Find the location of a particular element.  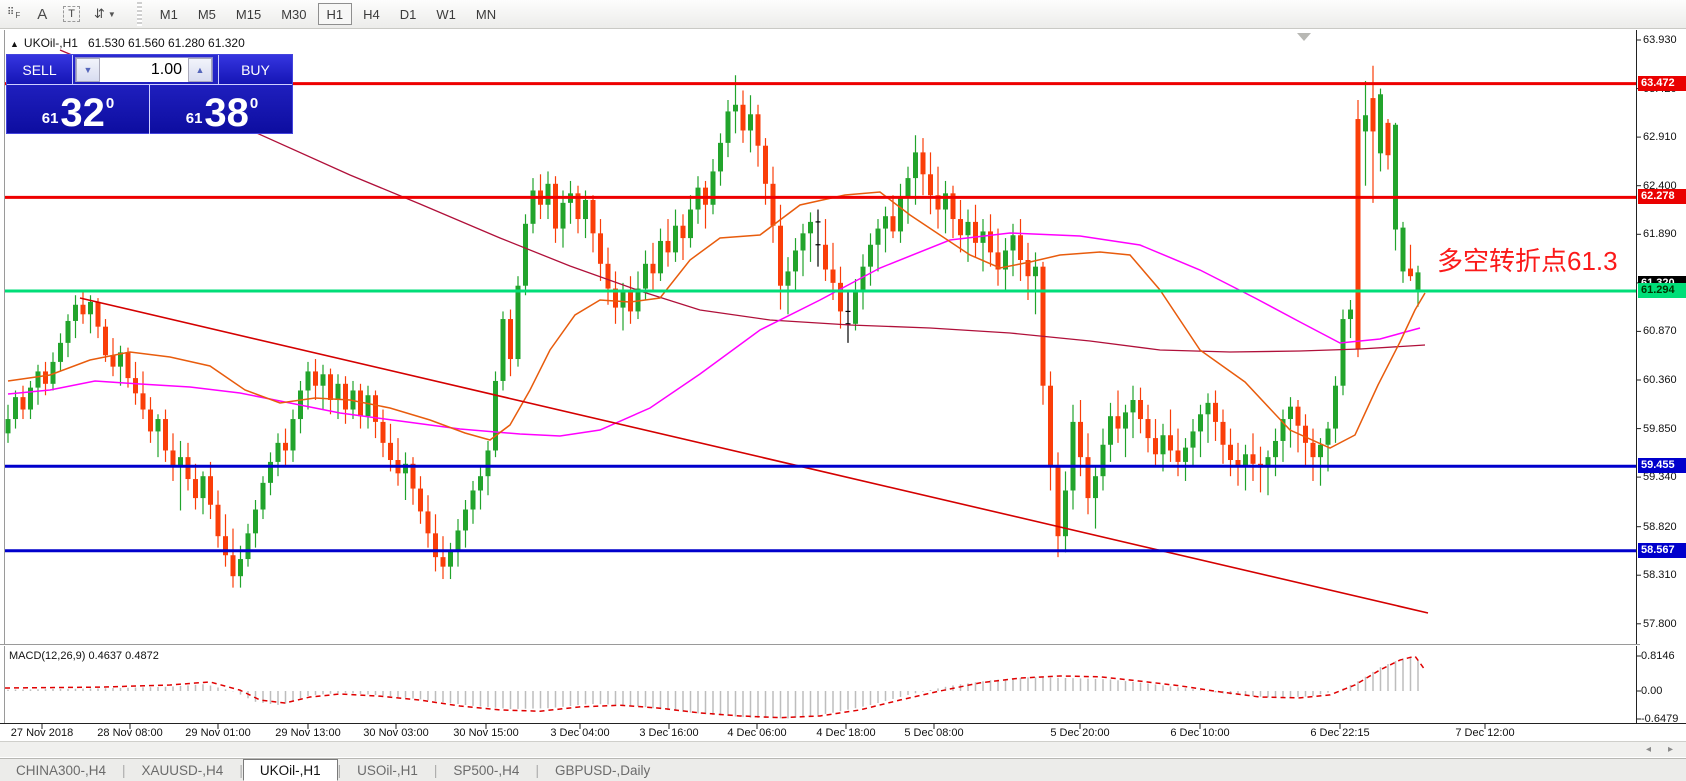

macd-tick-label: 0.00 is located at coordinates (1652, 691).